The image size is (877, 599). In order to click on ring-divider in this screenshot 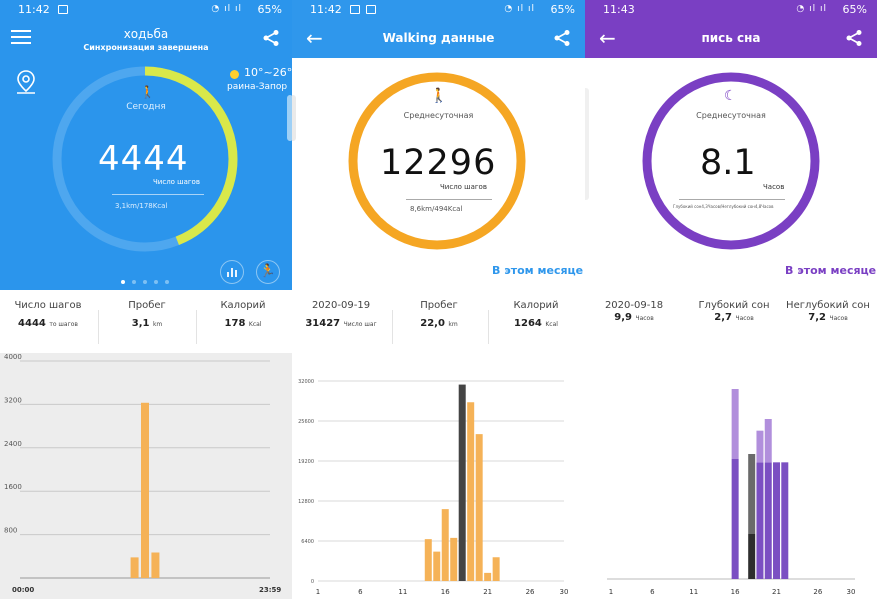, I will do `click(158, 194)`.